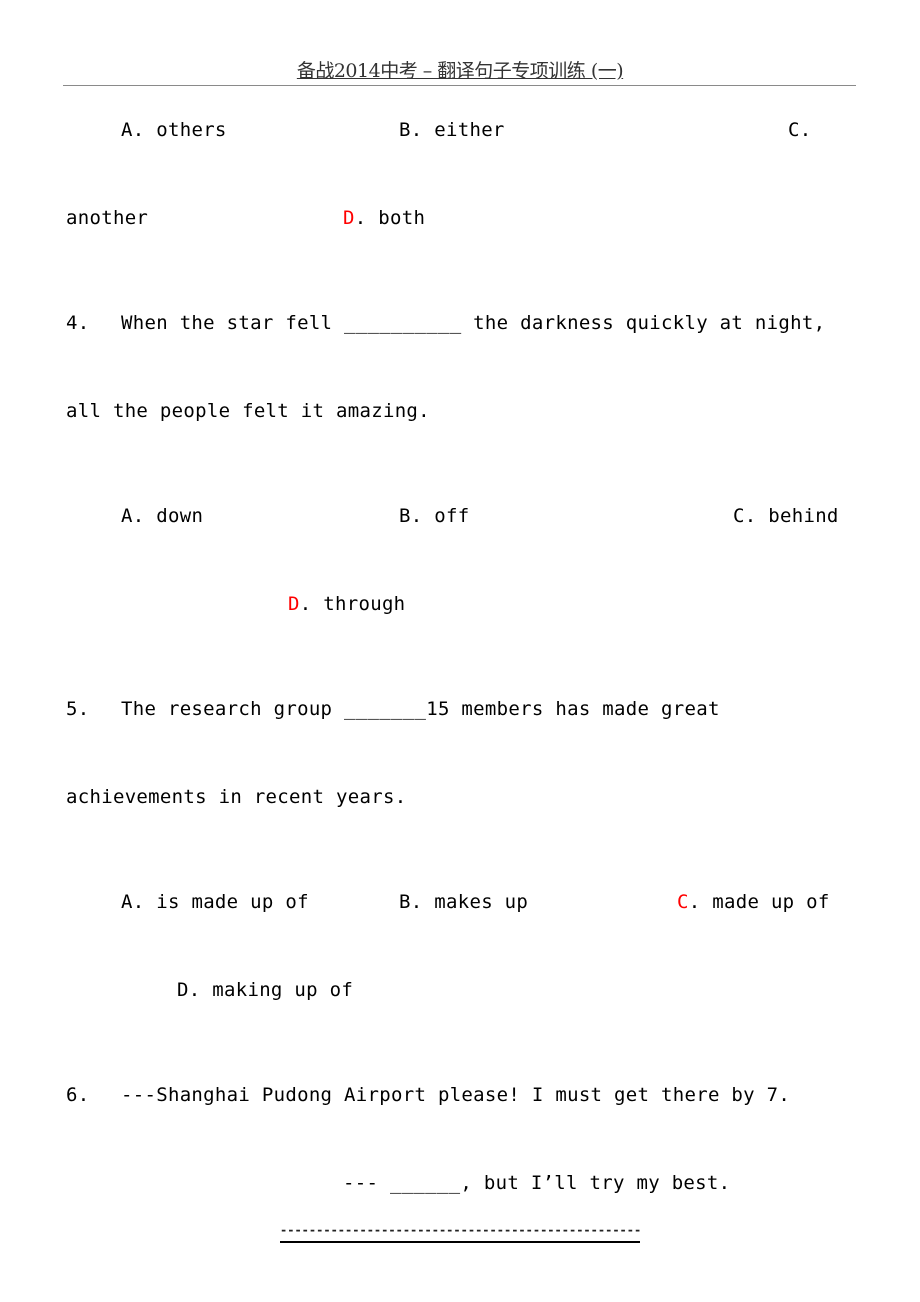  I want to click on option-c-answer: C. made up of, so click(753, 902).